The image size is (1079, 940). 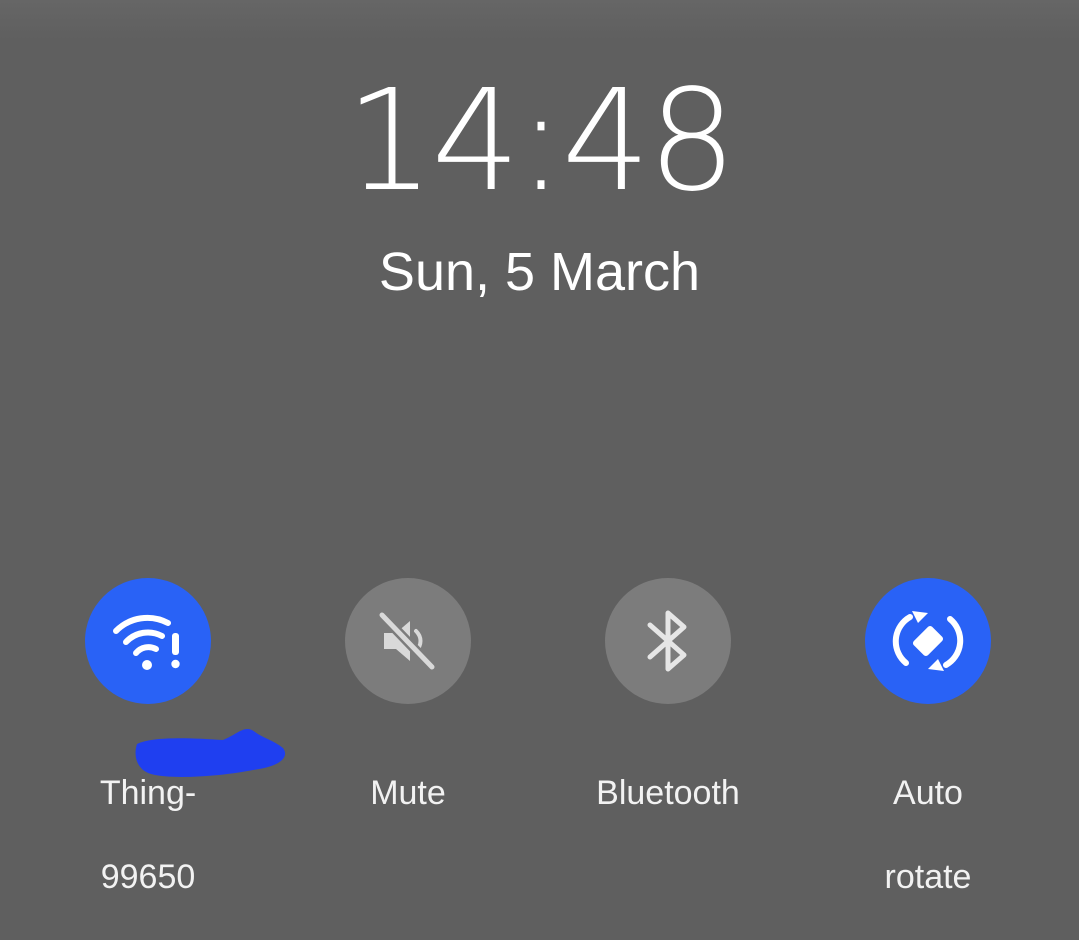 I want to click on wifi-tile: Thing- 99650, so click(x=148, y=759).